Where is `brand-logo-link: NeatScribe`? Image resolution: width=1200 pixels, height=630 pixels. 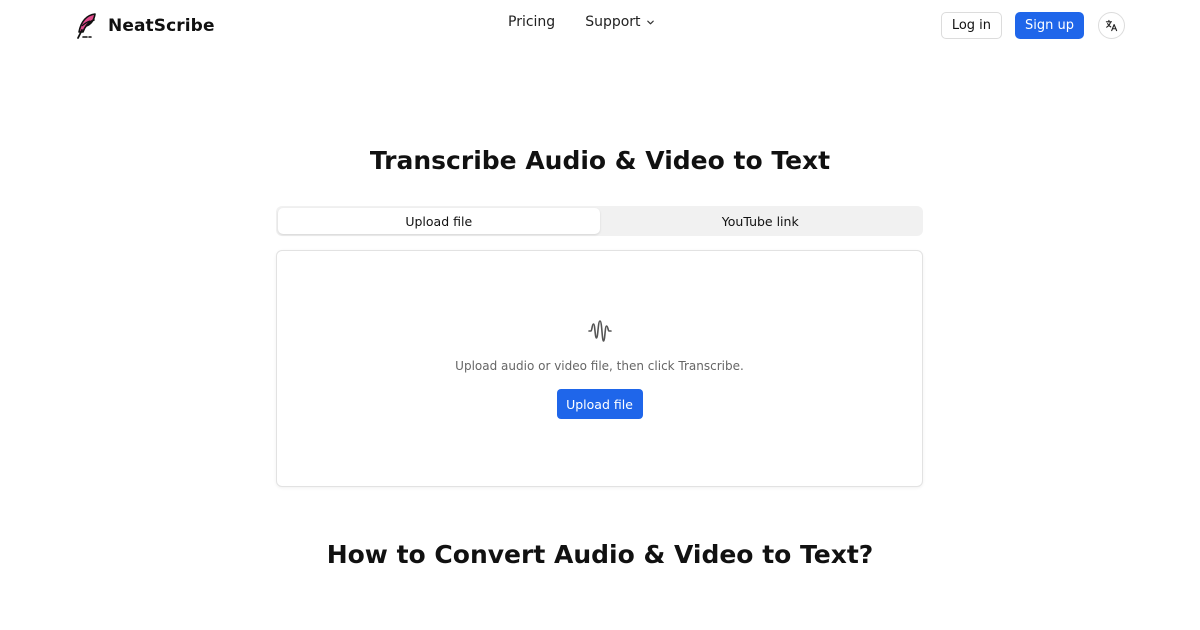 brand-logo-link: NeatScribe is located at coordinates (144, 26).